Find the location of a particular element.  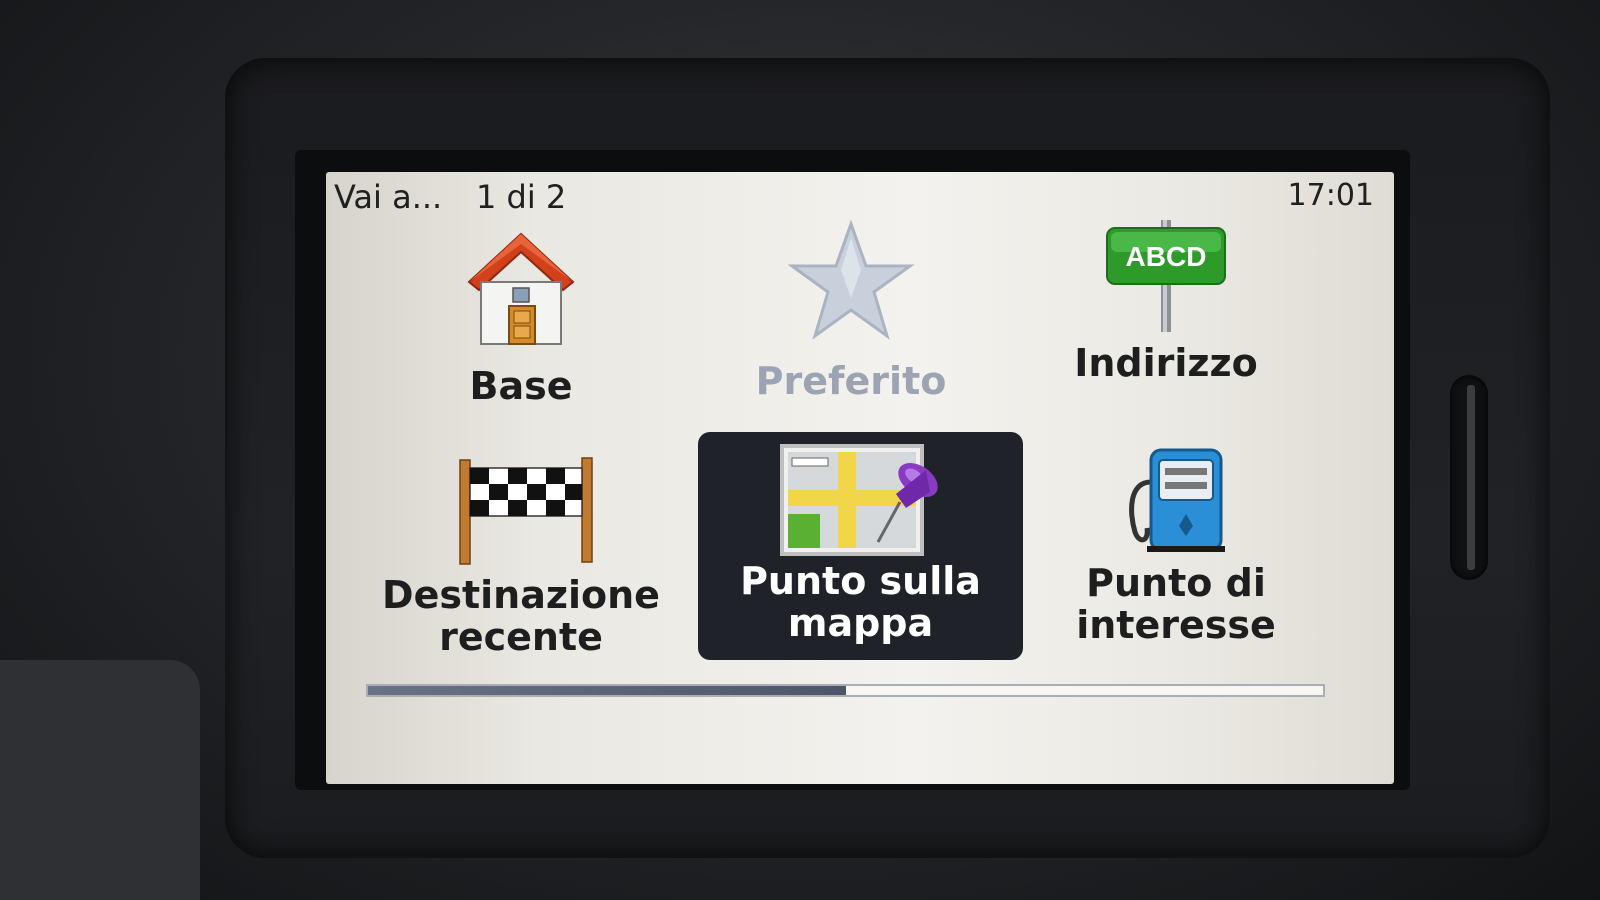

menu-item-label: Preferito is located at coordinates (851, 381).